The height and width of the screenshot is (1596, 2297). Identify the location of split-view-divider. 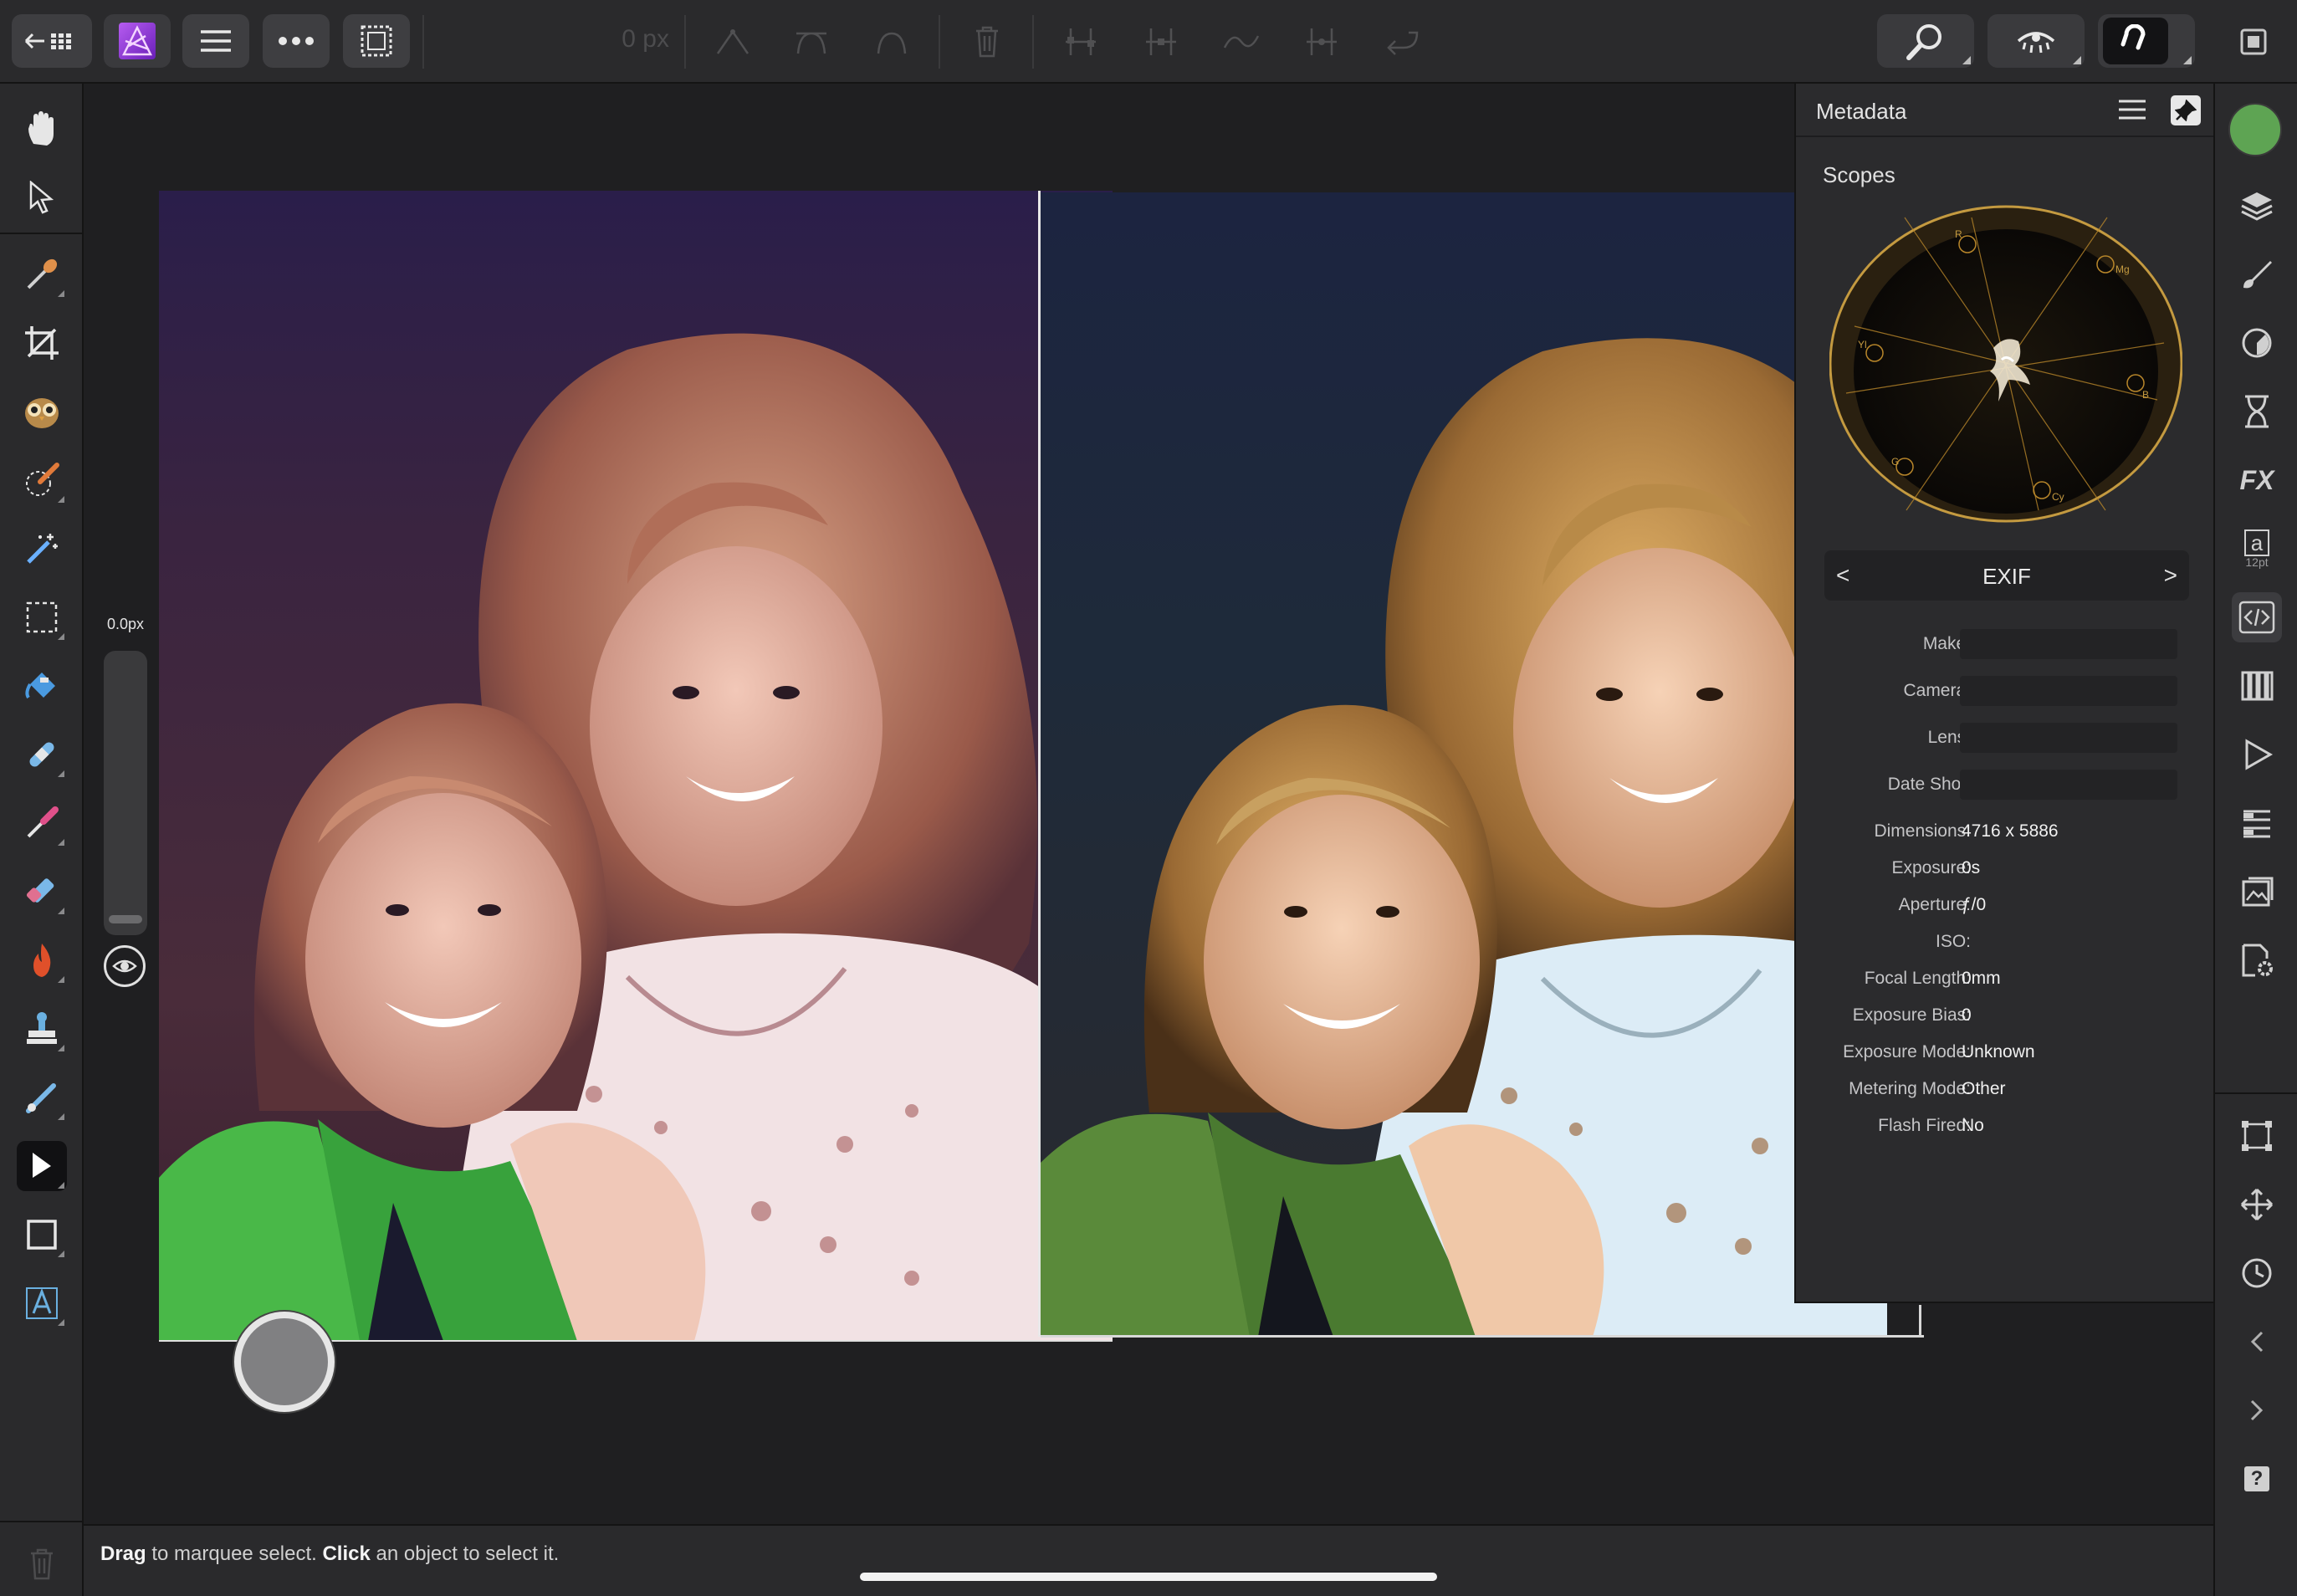
(1039, 764).